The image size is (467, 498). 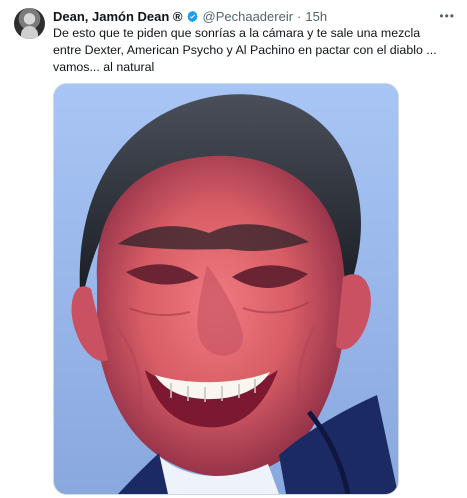 I want to click on verified-badge-icon, so click(x=192, y=16).